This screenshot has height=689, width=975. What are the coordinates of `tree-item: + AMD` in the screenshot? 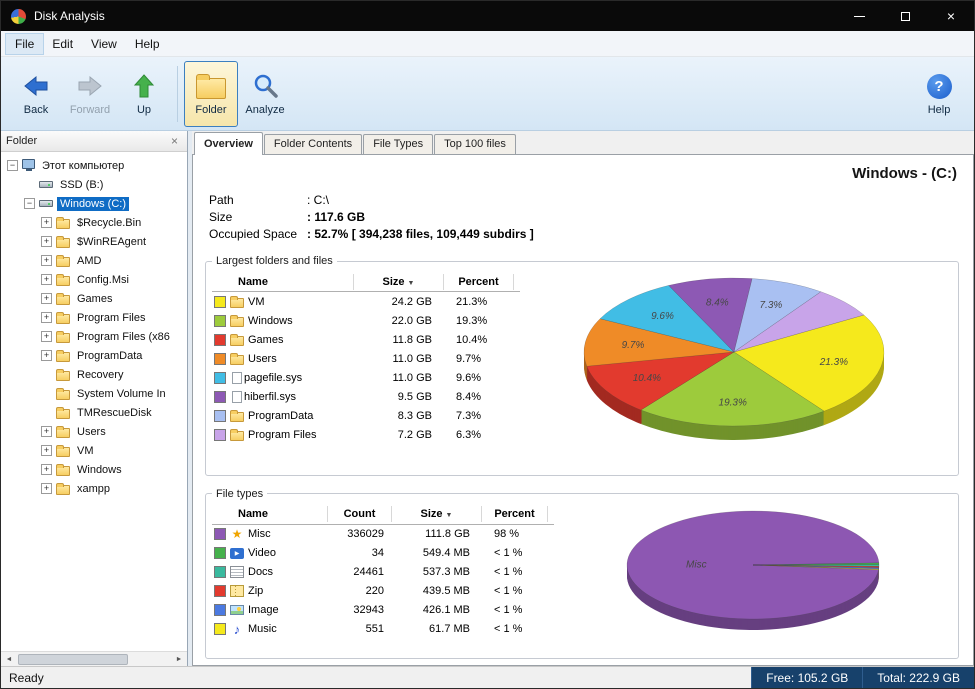 It's located at (95, 260).